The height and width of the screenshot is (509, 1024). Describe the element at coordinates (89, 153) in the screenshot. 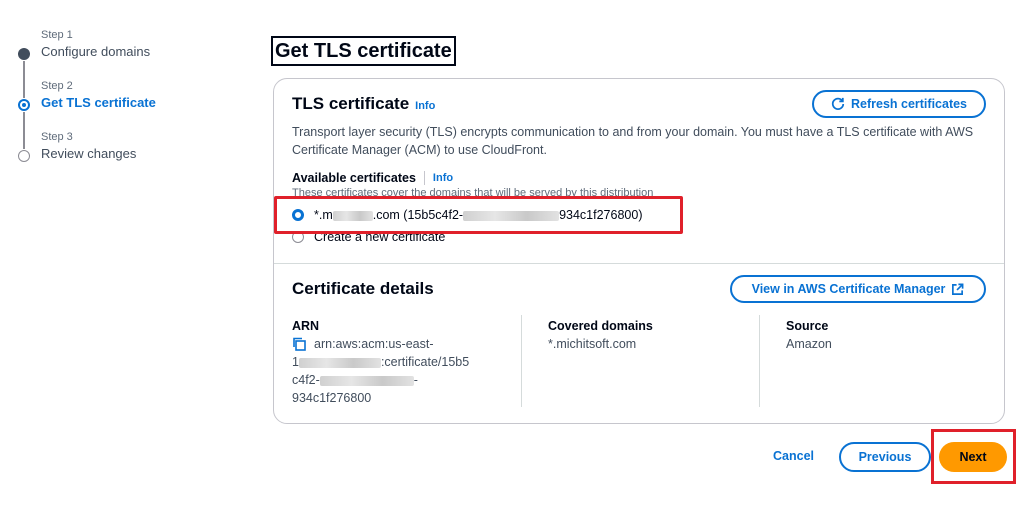

I see `step-label: Review changes` at that location.